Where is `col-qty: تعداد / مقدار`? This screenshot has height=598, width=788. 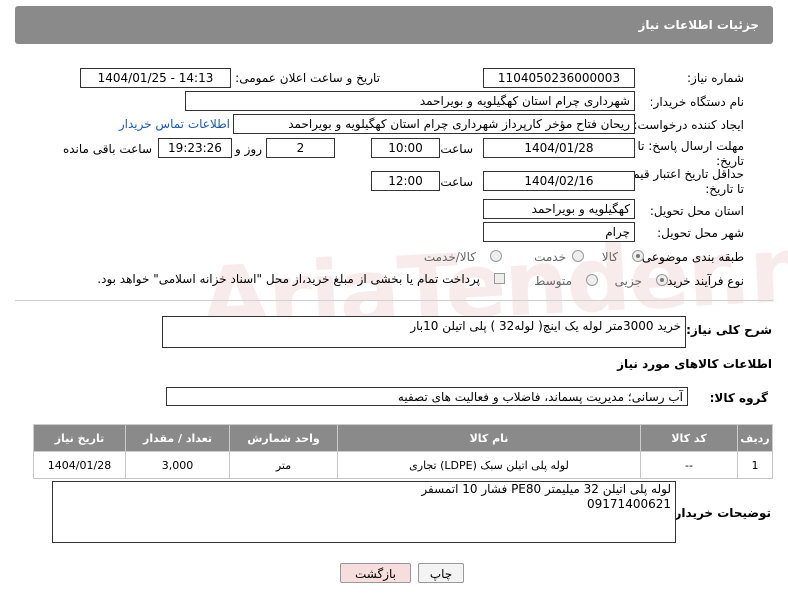
col-qty: تعداد / مقدار is located at coordinates (177, 438).